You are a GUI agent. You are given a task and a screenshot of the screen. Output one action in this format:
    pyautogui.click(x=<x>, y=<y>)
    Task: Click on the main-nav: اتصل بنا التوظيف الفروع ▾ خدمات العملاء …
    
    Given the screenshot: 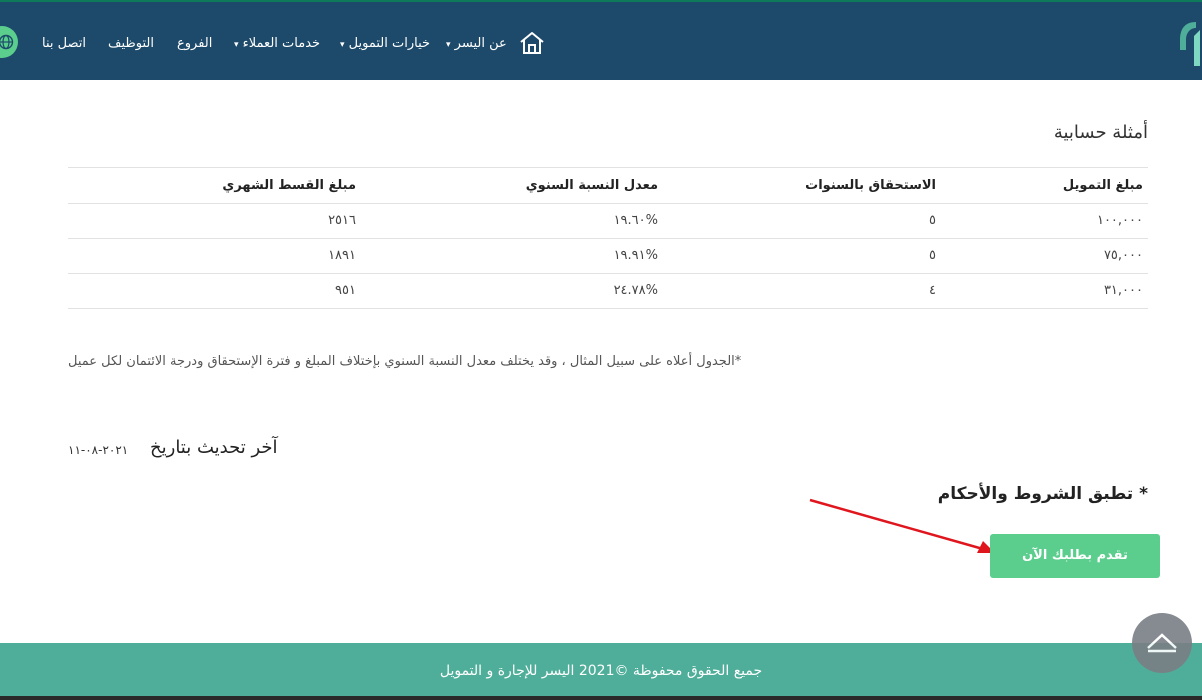 What is the action you would take?
    pyautogui.click(x=471, y=42)
    